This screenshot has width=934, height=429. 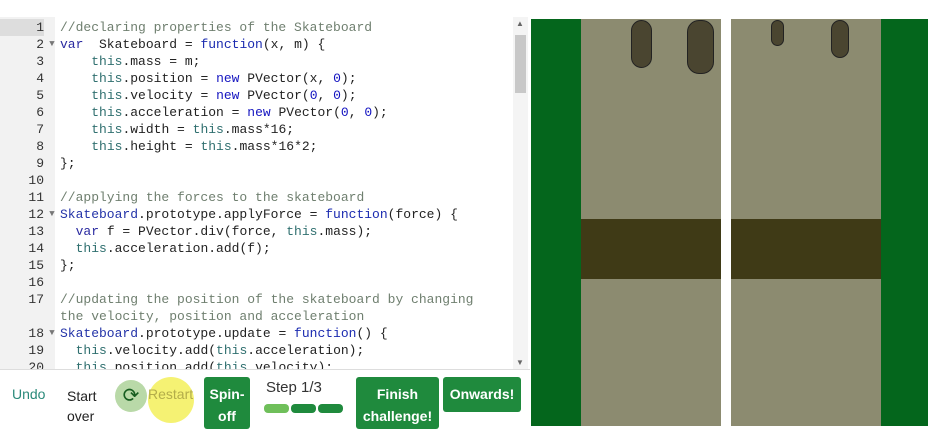 I want to click on line-text: //applying the forces to the skateboard, so click(x=280, y=197).